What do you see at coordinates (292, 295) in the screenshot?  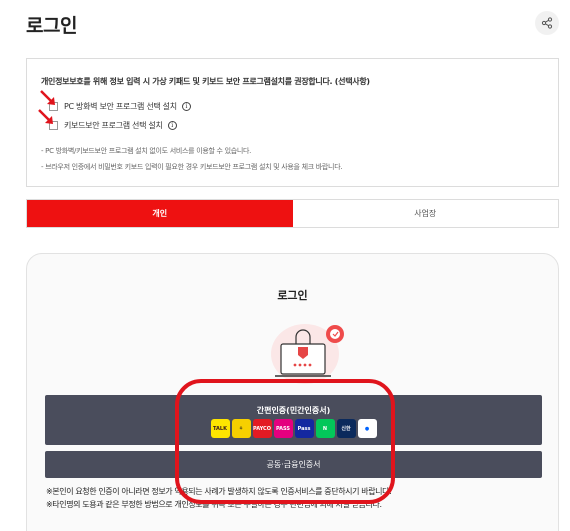 I see `login-title: 로그인` at bounding box center [292, 295].